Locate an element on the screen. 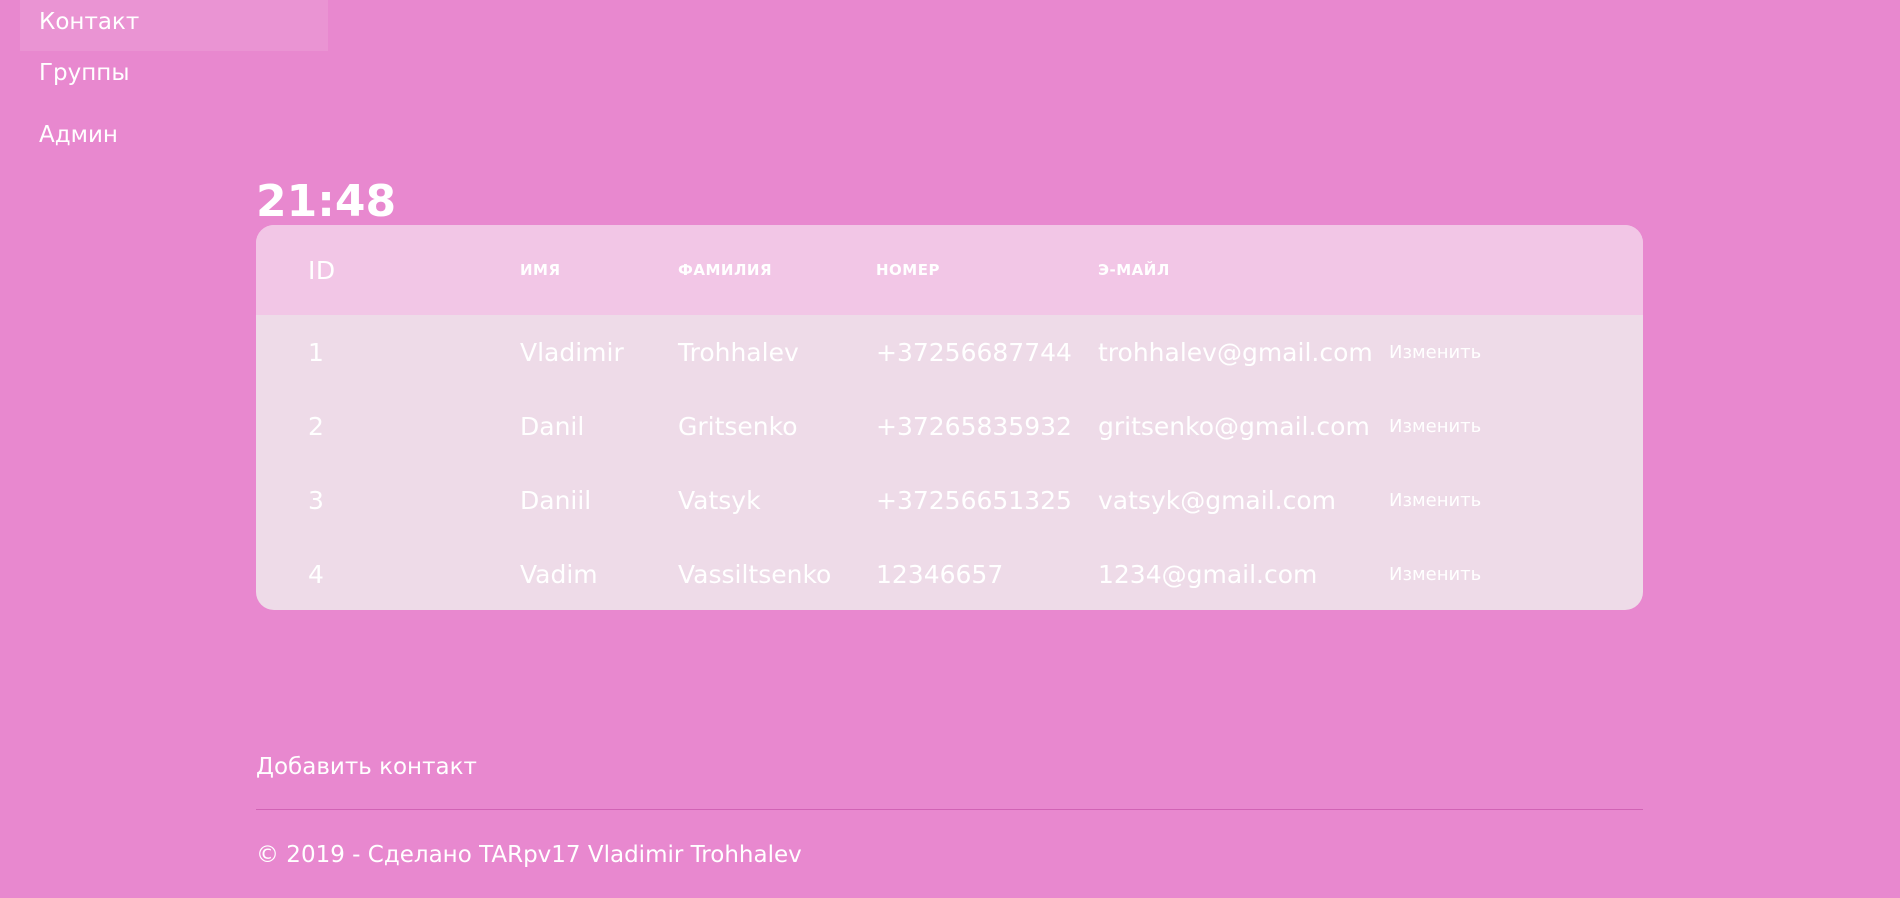 Image resolution: width=1900 pixels, height=898 pixels. cell-name: Vadim is located at coordinates (559, 574).